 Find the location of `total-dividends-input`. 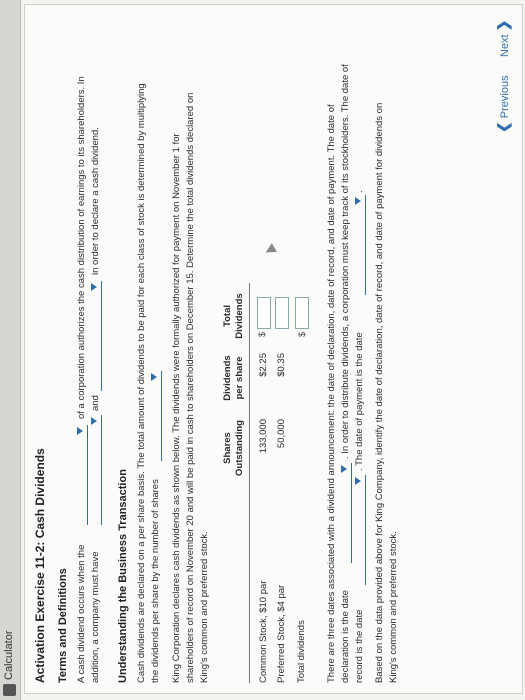

total-dividends-input is located at coordinates (302, 313).